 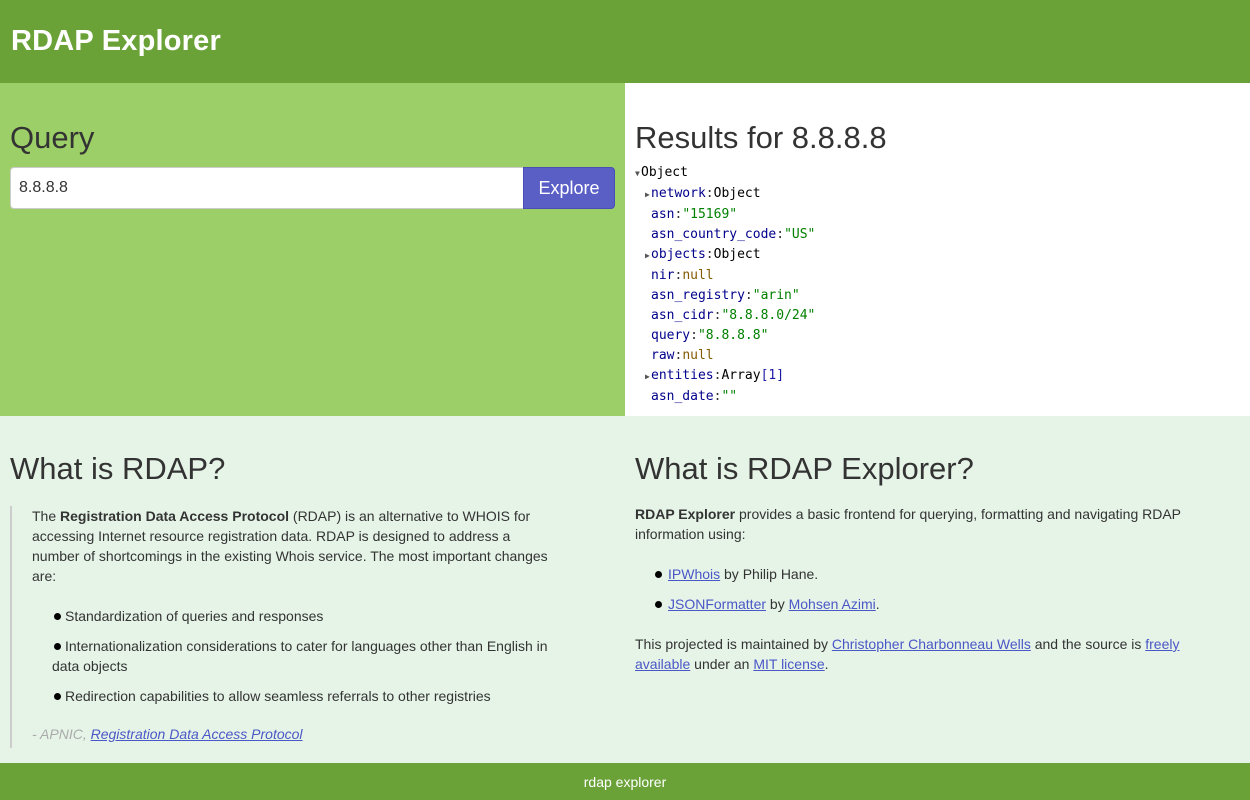 I want to click on json-row-network: ▶network:Object, so click(x=937, y=194).